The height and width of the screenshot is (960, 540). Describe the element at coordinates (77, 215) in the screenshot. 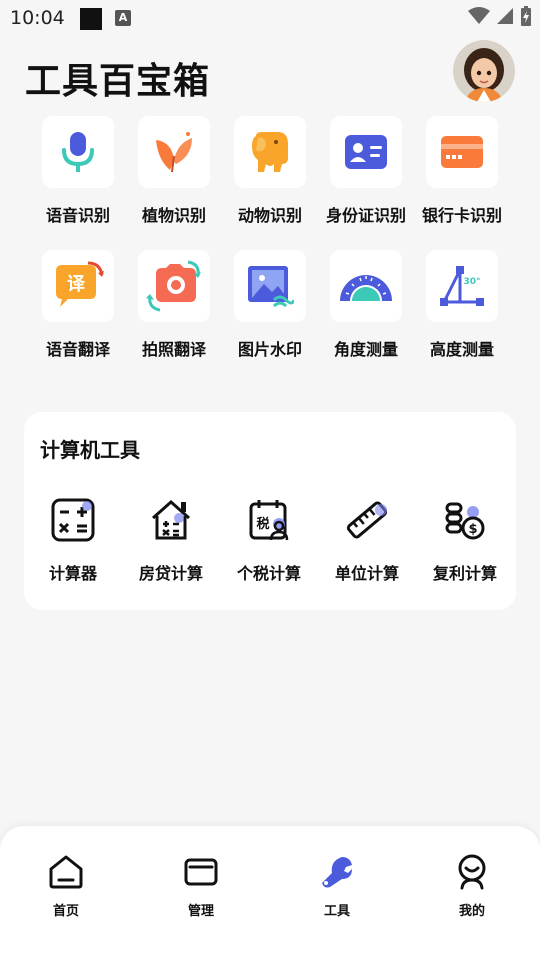

I see `tool-label: 语音识别` at that location.